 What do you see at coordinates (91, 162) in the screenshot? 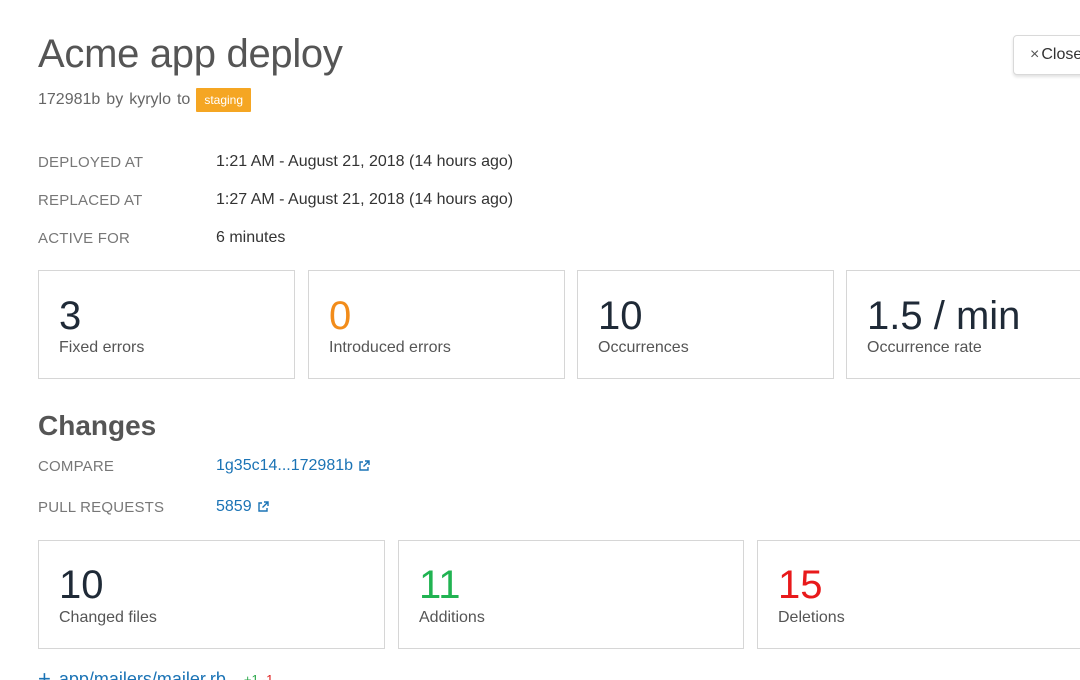
I see `deployed-at-label: DEPLOYED AT` at bounding box center [91, 162].